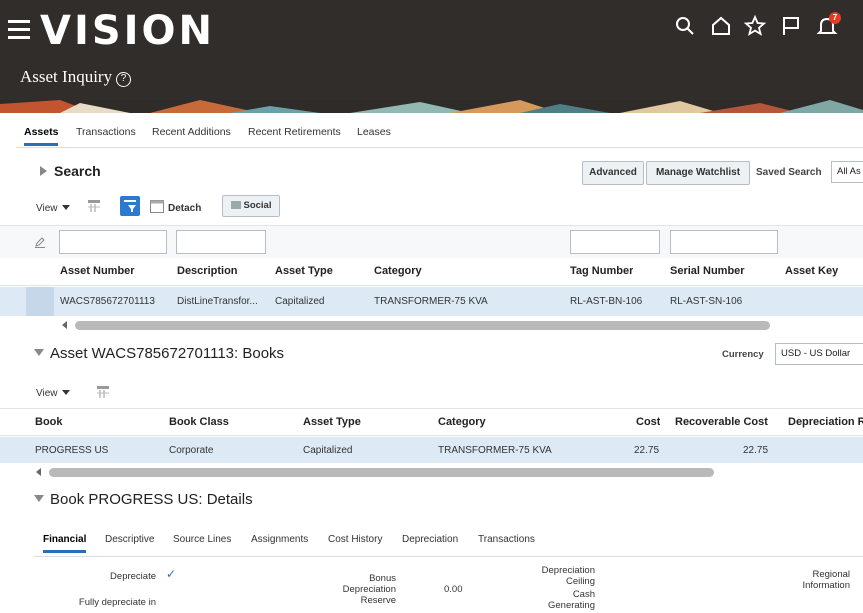 The height and width of the screenshot is (613, 863). Describe the element at coordinates (506, 539) in the screenshot. I see `tab-details-transactions: Transactions` at that location.